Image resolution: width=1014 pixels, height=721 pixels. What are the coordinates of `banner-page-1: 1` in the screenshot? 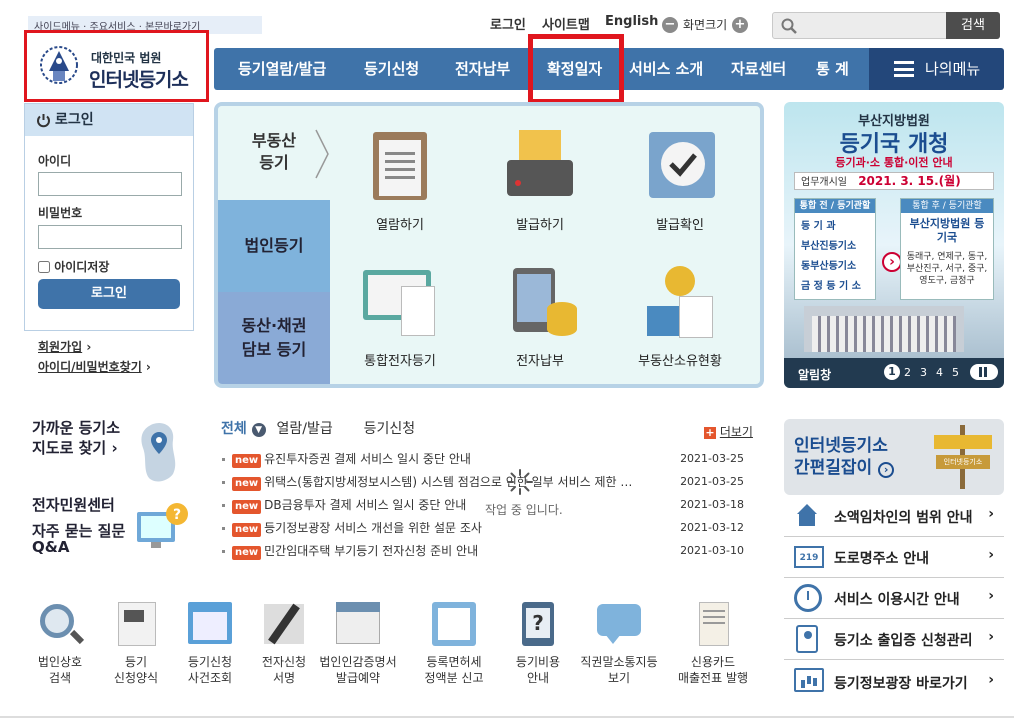 It's located at (892, 372).